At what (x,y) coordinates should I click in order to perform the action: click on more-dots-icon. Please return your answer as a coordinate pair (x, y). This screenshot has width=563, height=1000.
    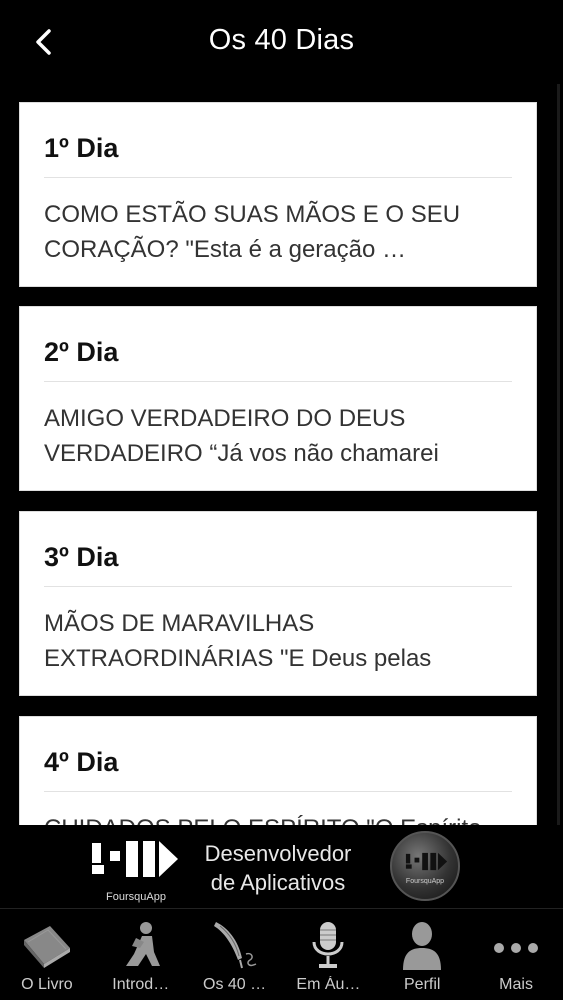
    Looking at the image, I should click on (516, 945).